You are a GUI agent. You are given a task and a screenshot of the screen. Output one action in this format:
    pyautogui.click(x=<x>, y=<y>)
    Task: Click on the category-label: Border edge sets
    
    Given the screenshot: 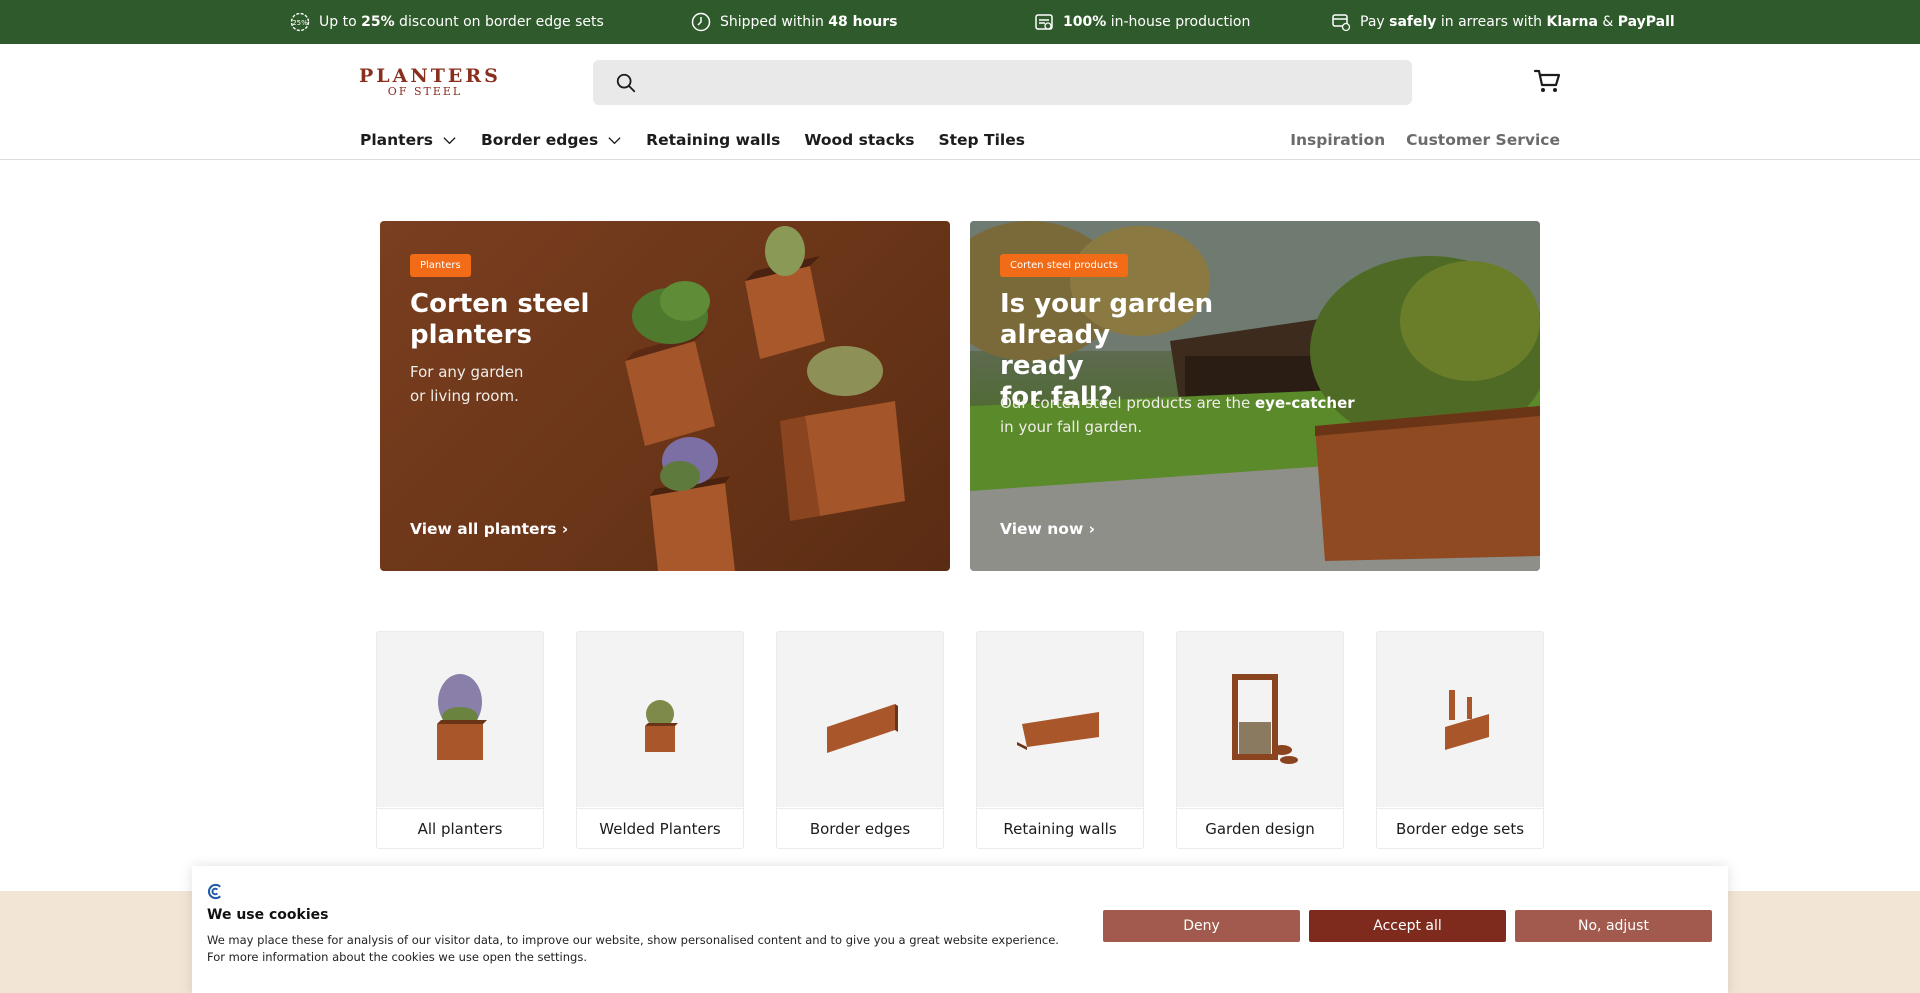 What is the action you would take?
    pyautogui.click(x=1460, y=828)
    